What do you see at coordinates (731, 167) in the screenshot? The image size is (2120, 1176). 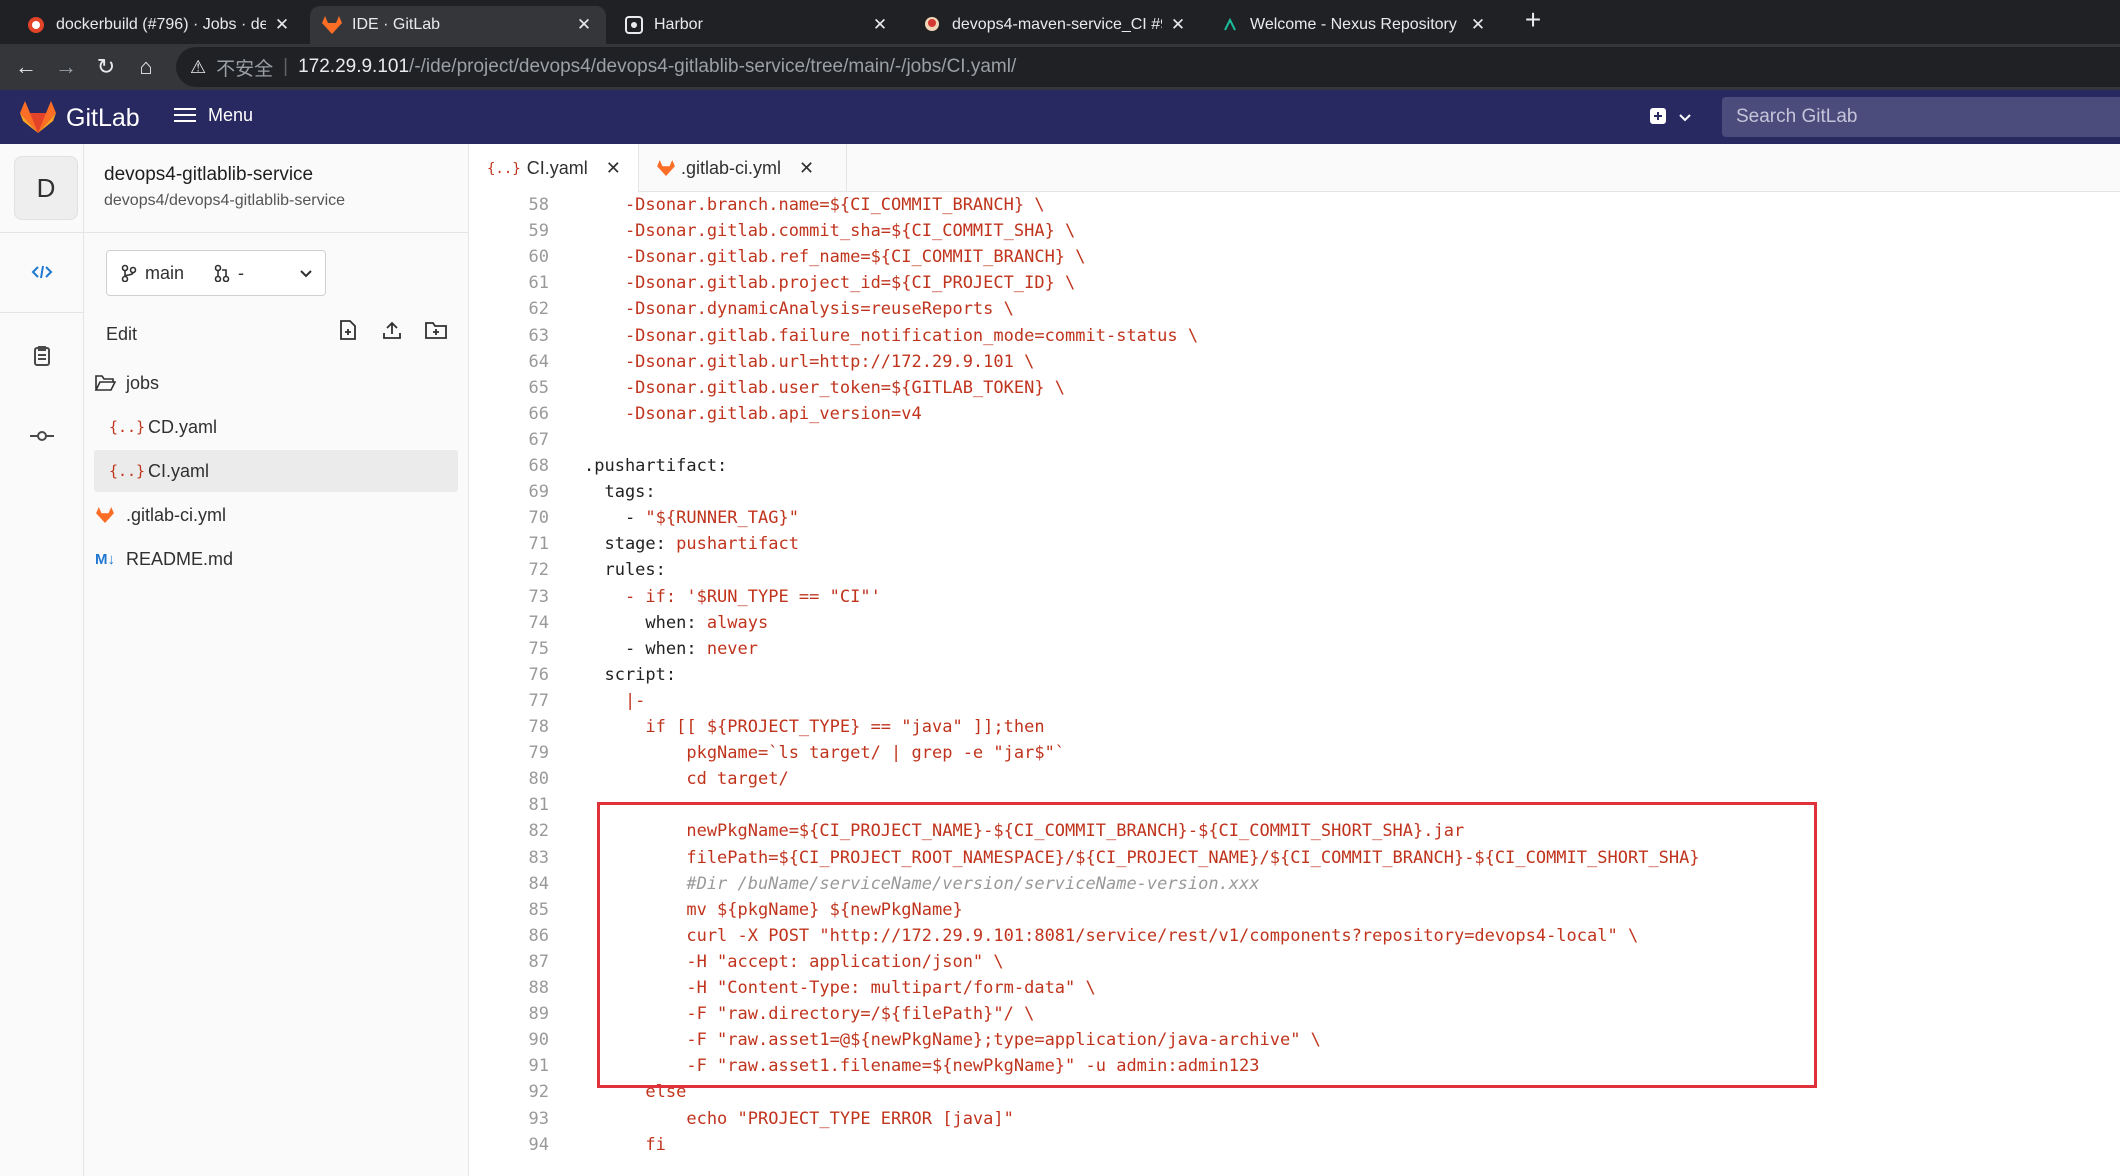 I see `editor-tab-label: .gitlab-ci.yml` at bounding box center [731, 167].